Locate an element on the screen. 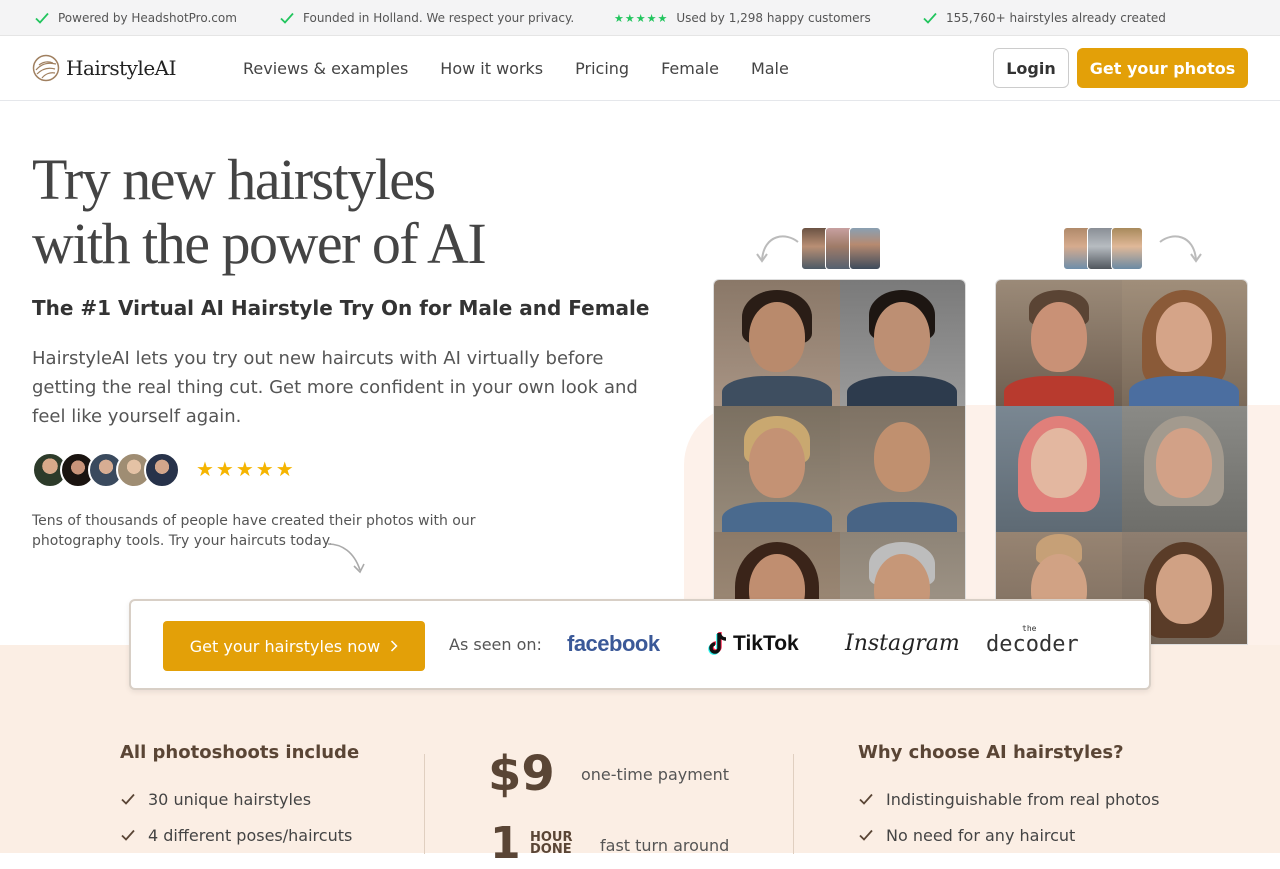  get-photos-button: Get your photos is located at coordinates (1162, 68).